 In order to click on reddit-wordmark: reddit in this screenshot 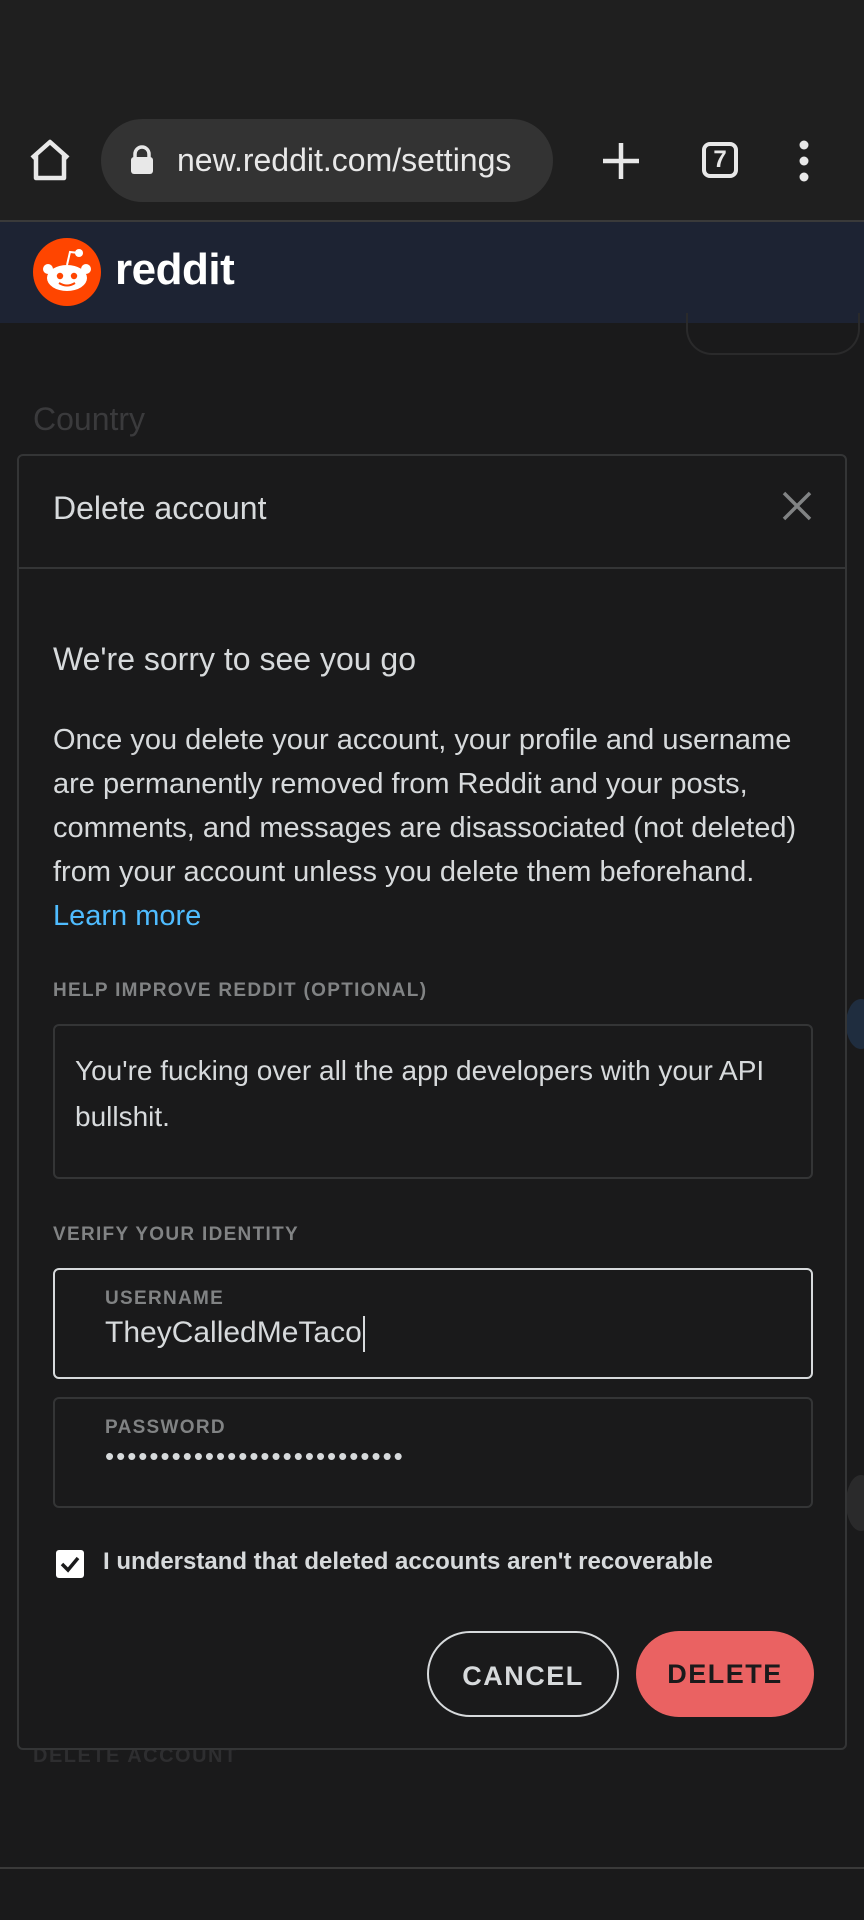, I will do `click(175, 269)`.